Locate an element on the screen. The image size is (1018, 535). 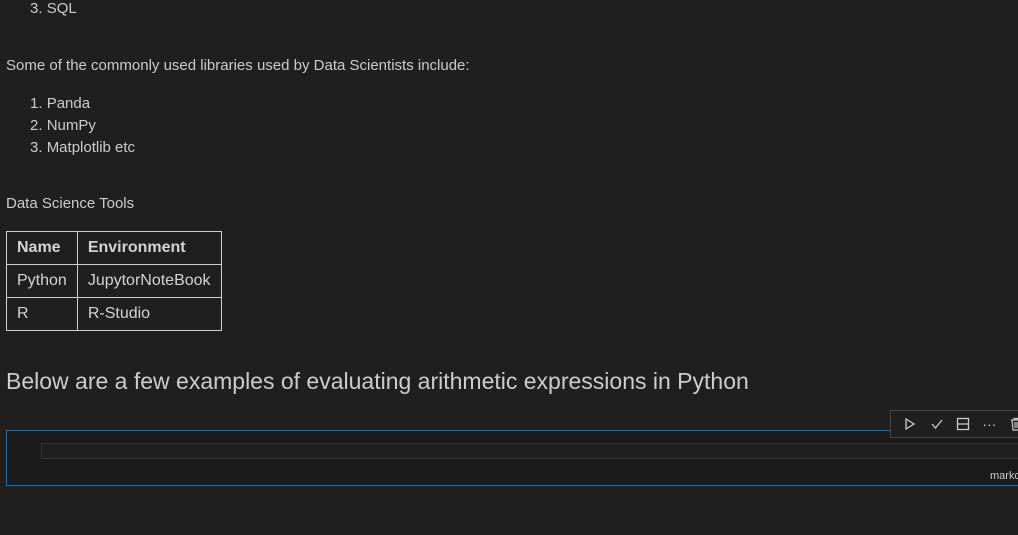
check-icon is located at coordinates (936, 424).